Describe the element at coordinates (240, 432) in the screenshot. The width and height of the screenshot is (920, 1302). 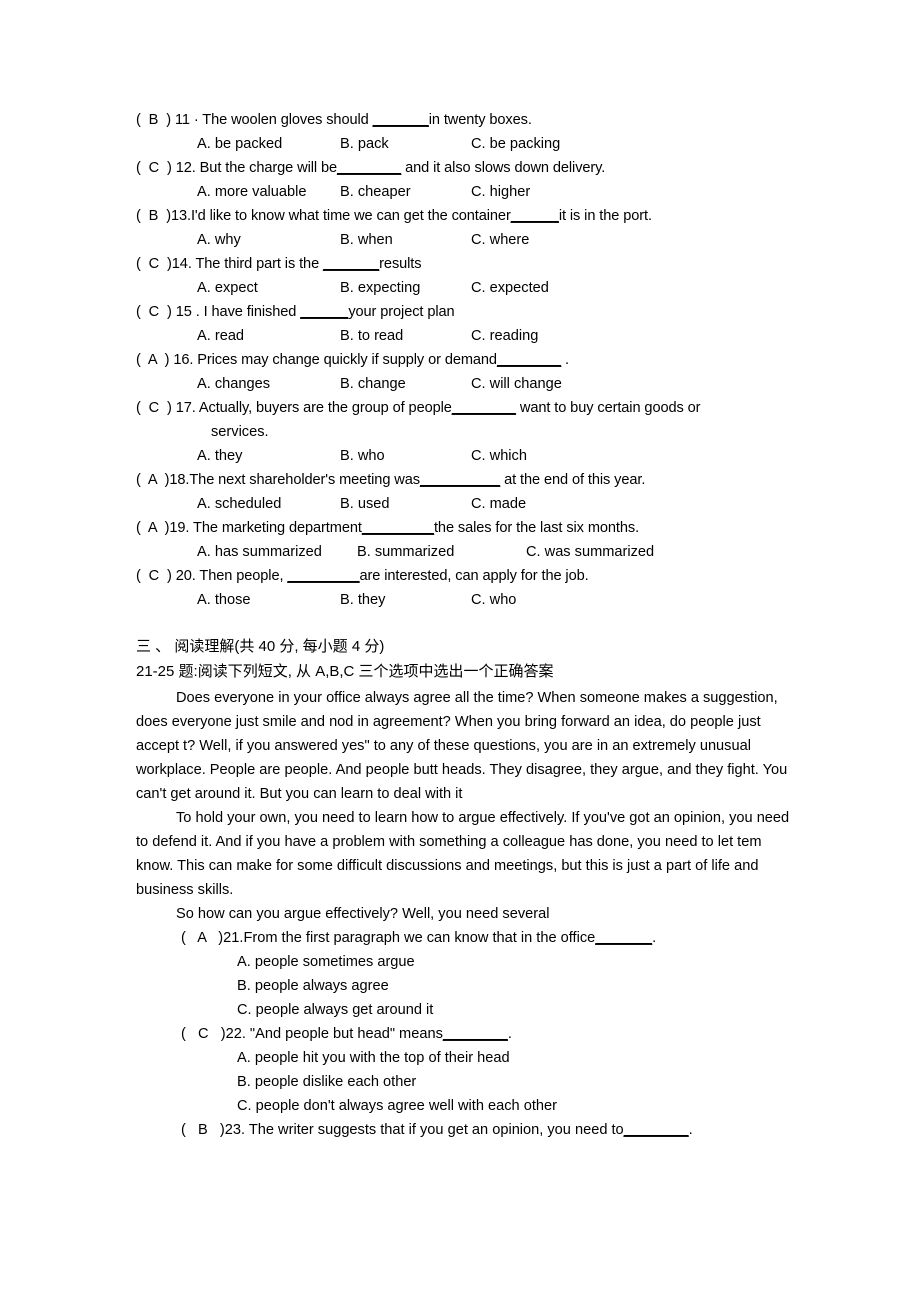
I see `question-stem-continuation: services.` at that location.